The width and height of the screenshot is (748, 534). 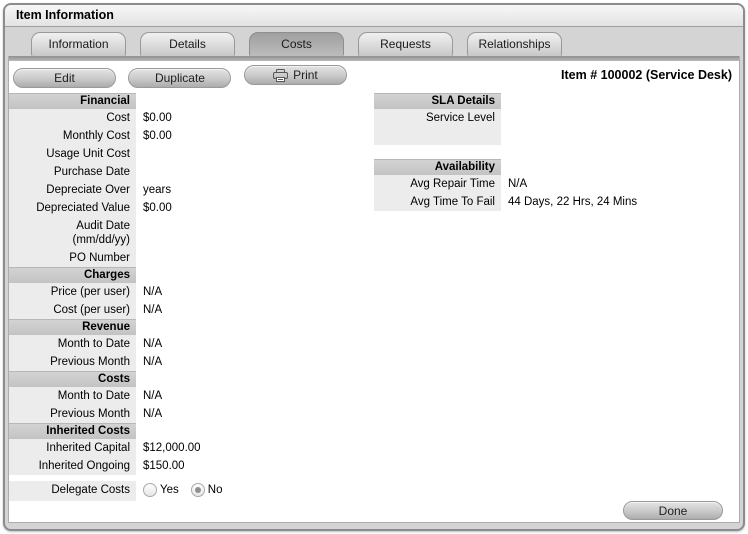 What do you see at coordinates (72, 258) in the screenshot?
I see `field-label: PO Number` at bounding box center [72, 258].